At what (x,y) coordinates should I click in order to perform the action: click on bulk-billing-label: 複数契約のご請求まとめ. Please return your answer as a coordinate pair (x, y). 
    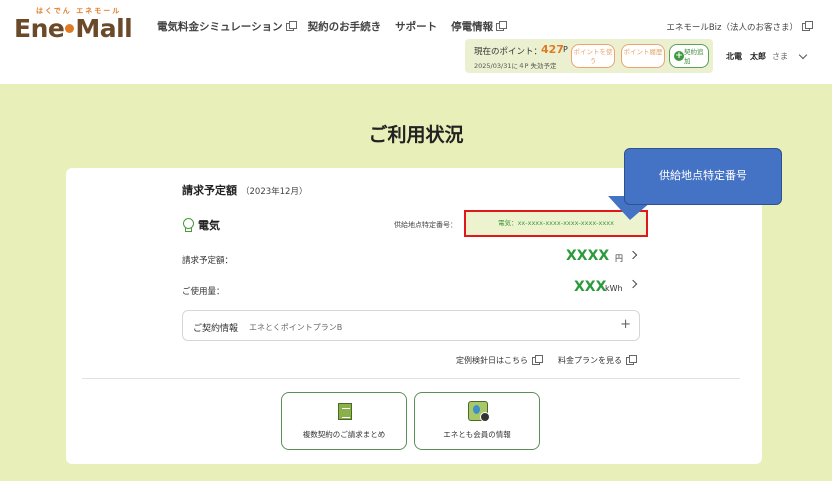
    Looking at the image, I should click on (344, 434).